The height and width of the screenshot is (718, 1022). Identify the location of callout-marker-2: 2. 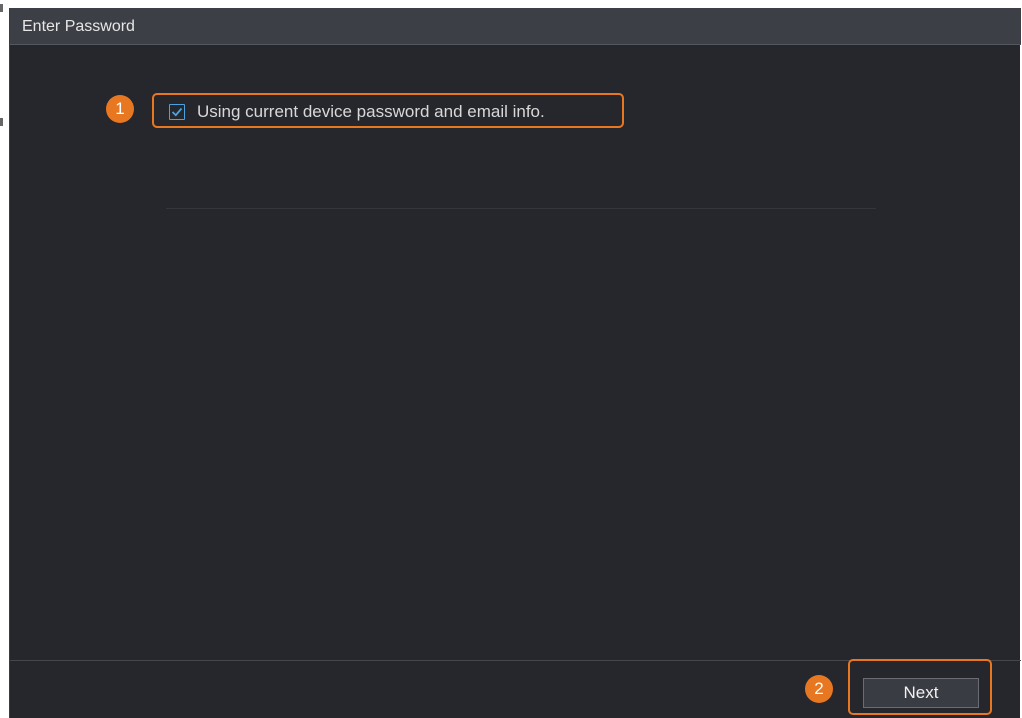
(819, 689).